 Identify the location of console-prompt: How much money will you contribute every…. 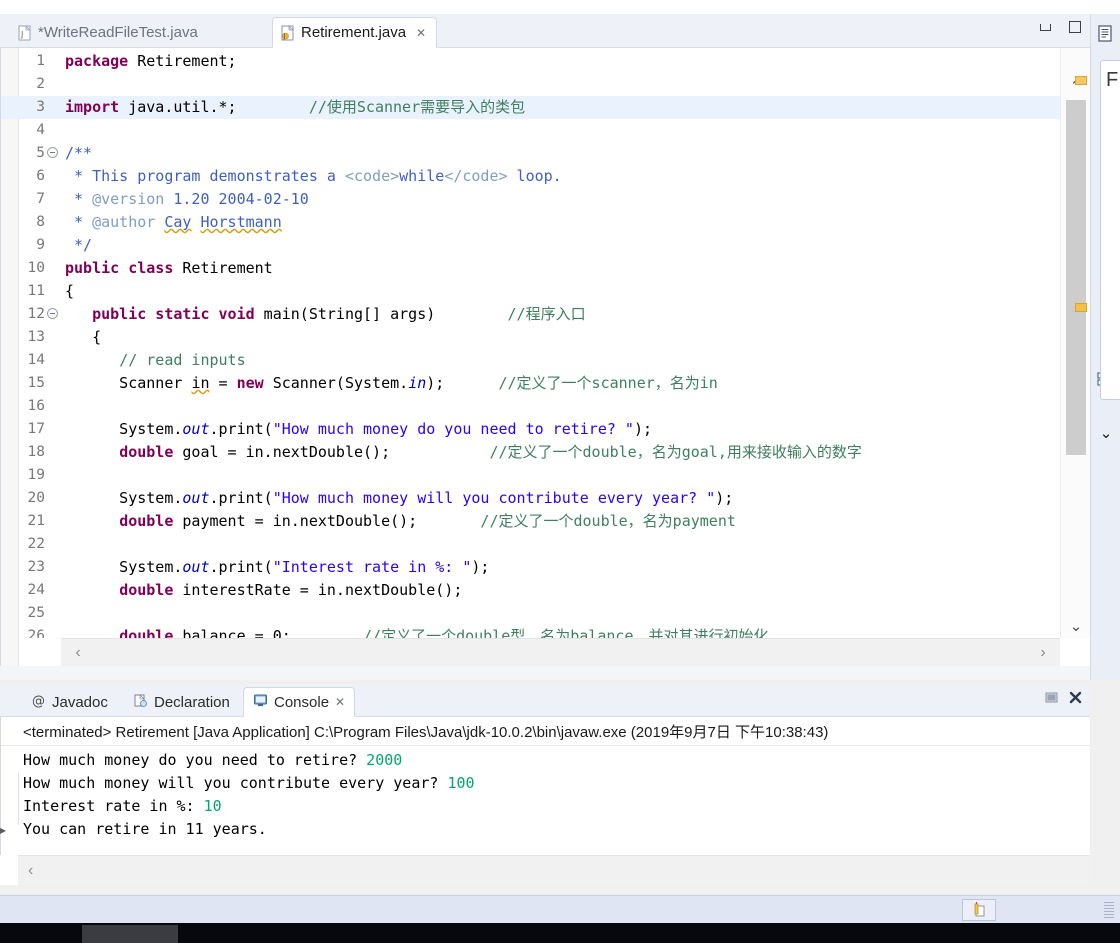
(235, 783).